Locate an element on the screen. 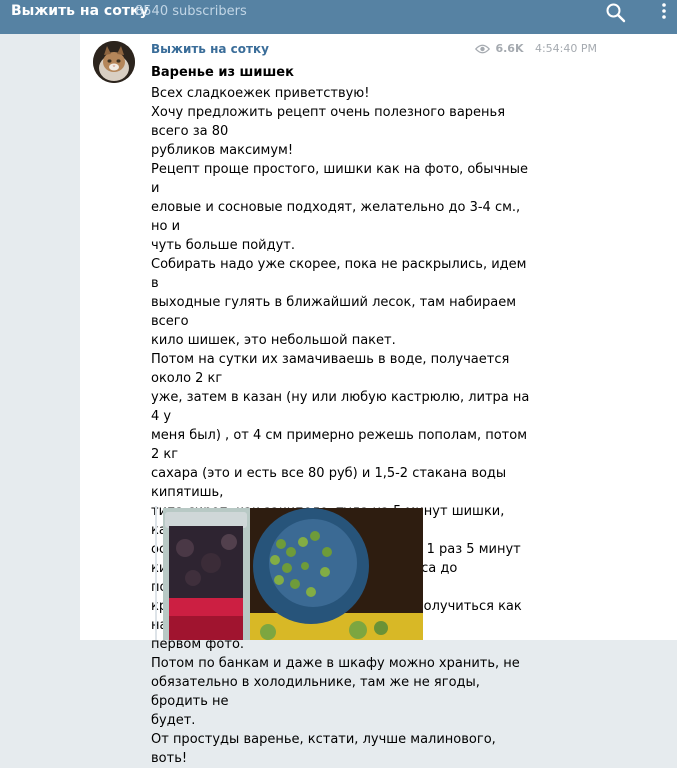  subscriber-count: 8540 subscribers is located at coordinates (191, 11).